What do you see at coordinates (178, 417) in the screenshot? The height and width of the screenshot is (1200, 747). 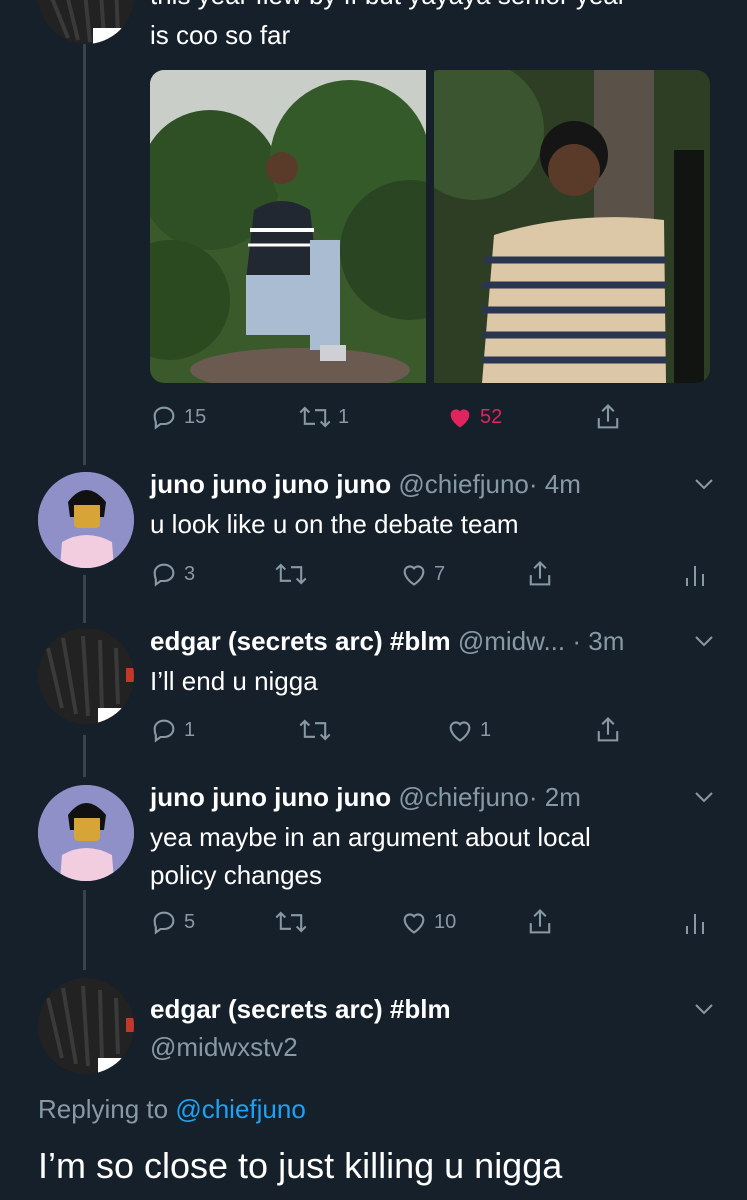 I see `reply-button: 15` at bounding box center [178, 417].